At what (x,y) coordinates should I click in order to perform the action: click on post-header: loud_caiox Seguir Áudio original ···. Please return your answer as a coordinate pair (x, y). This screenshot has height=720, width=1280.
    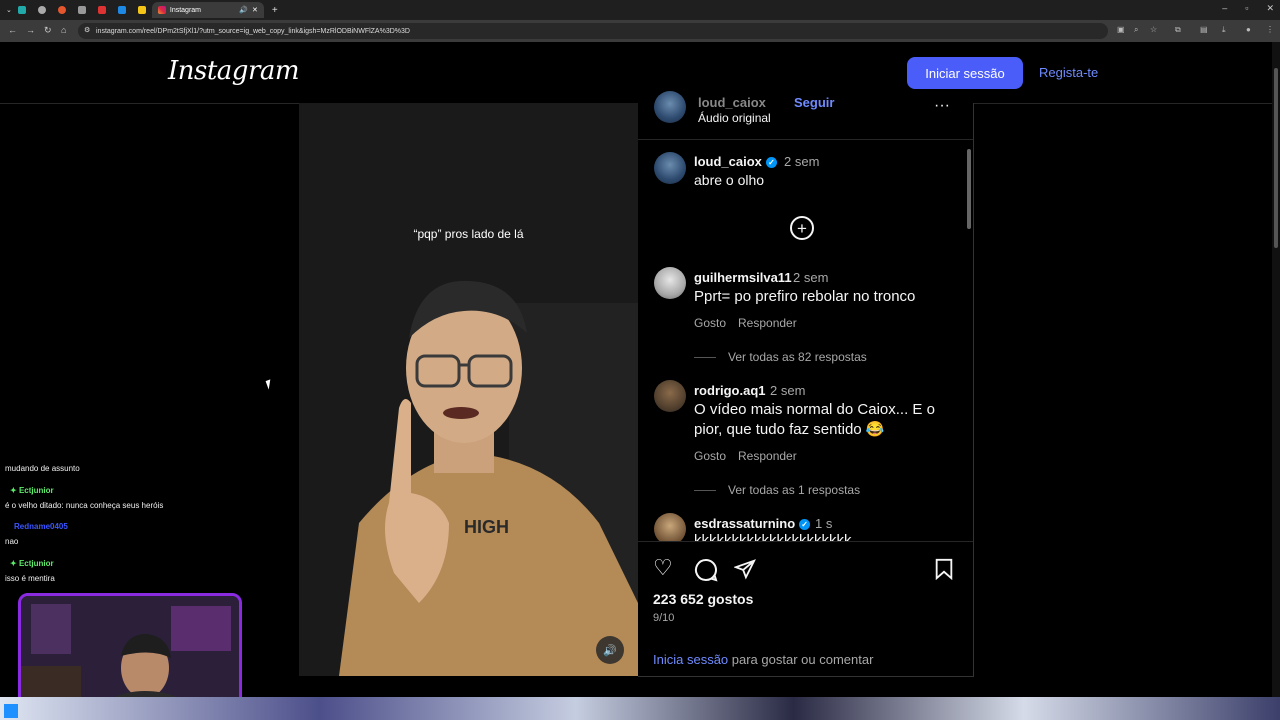
    Looking at the image, I should click on (805, 115).